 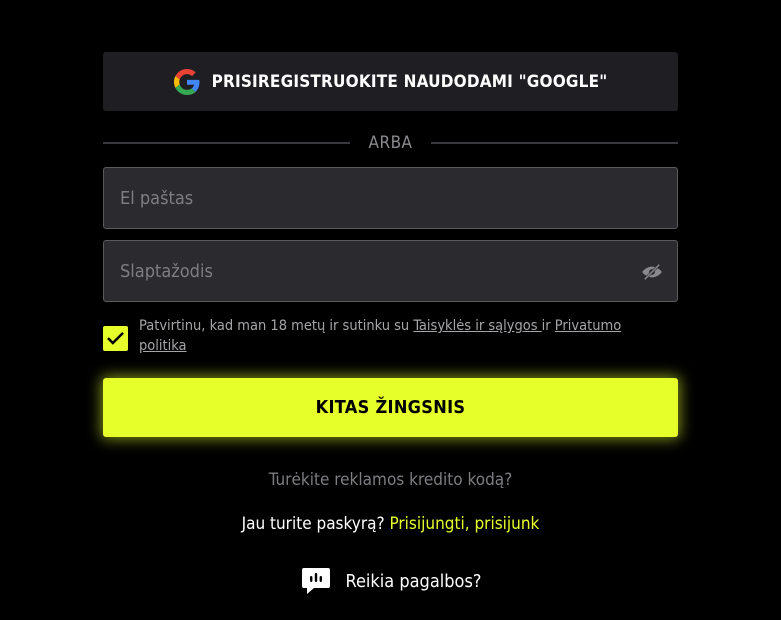 I want to click on email-field, so click(x=390, y=198).